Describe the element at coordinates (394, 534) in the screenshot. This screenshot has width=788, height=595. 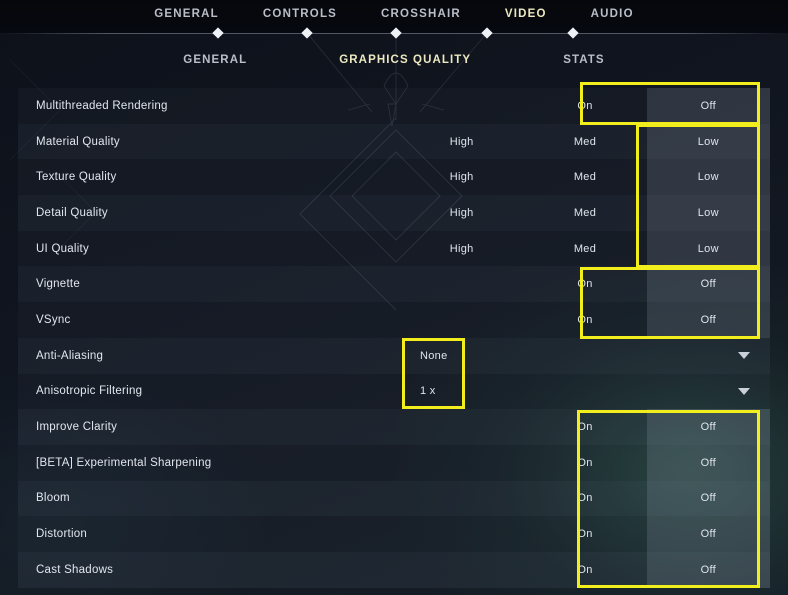
I see `setting-row-distortion: Distortion On Off` at that location.